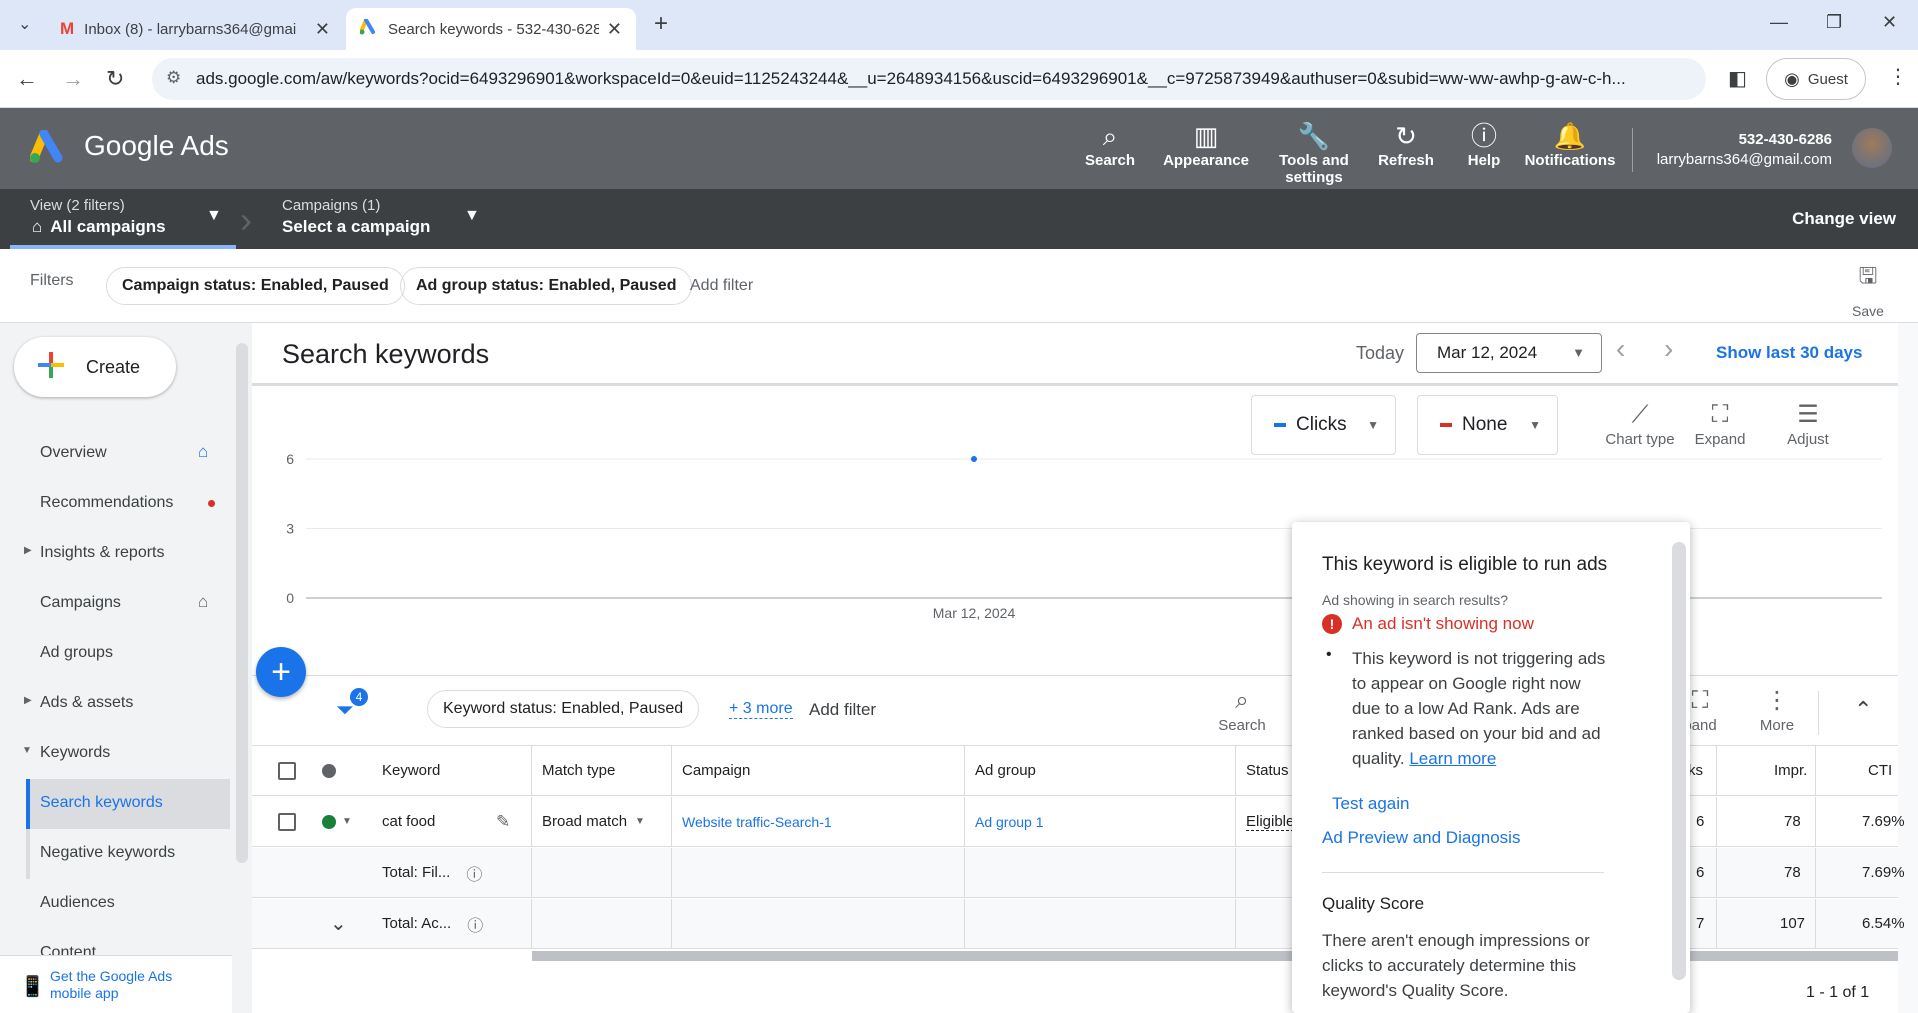 The height and width of the screenshot is (1013, 1918). Describe the element at coordinates (24, 24) in the screenshot. I see `tab-search-chevron-icon: ⌄` at that location.